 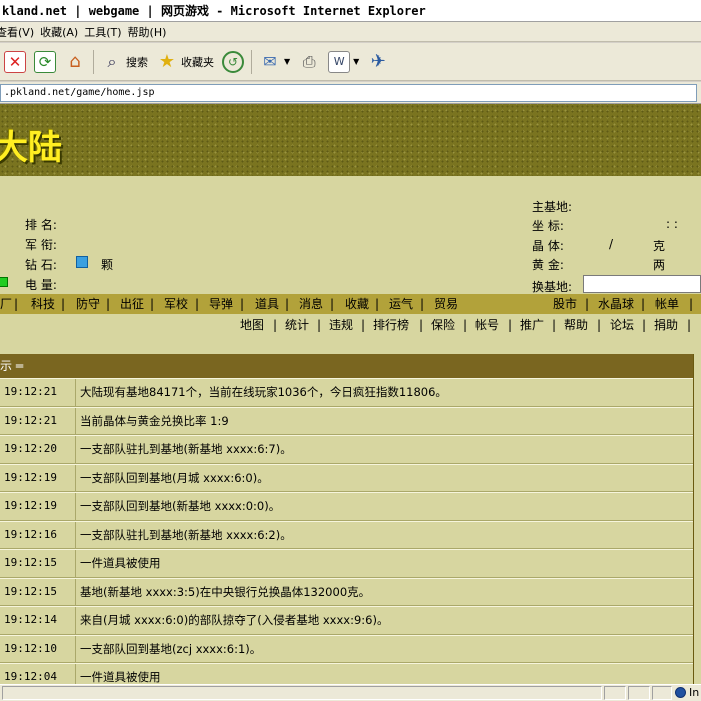 I want to click on table-row: 19:12:10 一支部队回到基地(zcj xxxx:6:1)。, so click(x=346, y=648).